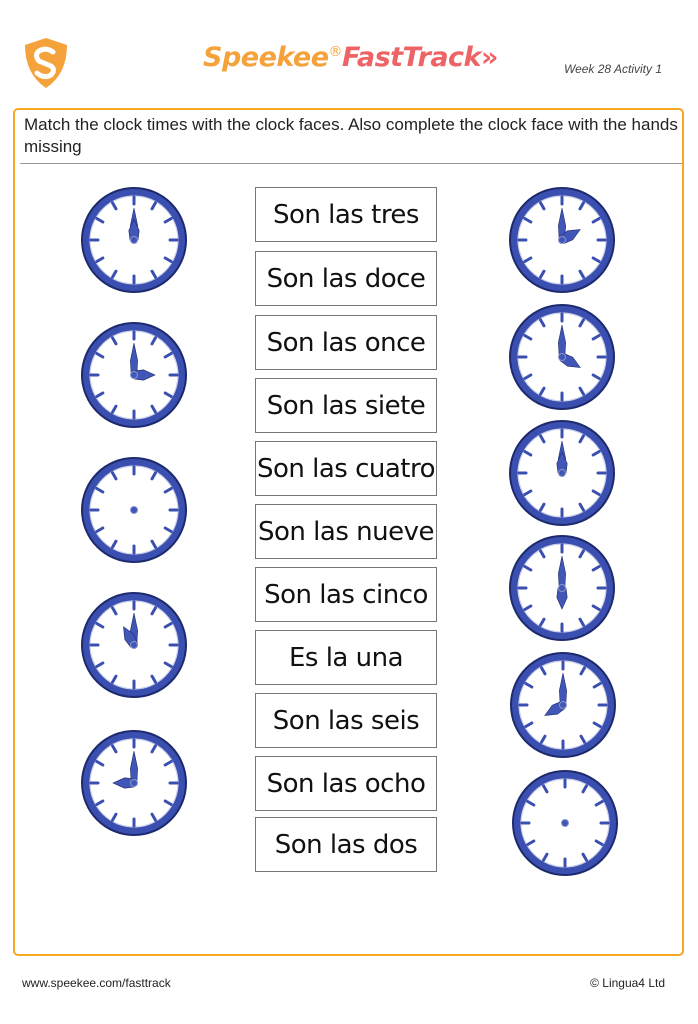  I want to click on phrase-text: Son las dos, so click(346, 844).